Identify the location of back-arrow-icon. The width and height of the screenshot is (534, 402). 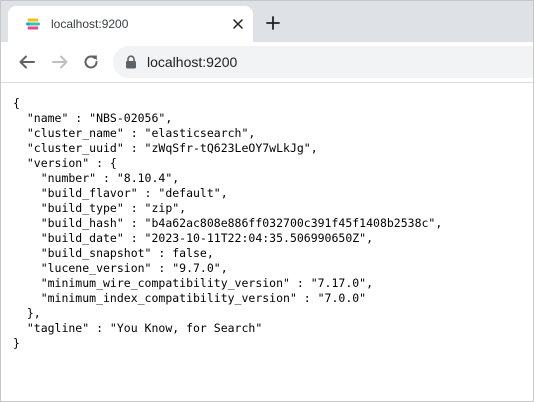
(27, 62).